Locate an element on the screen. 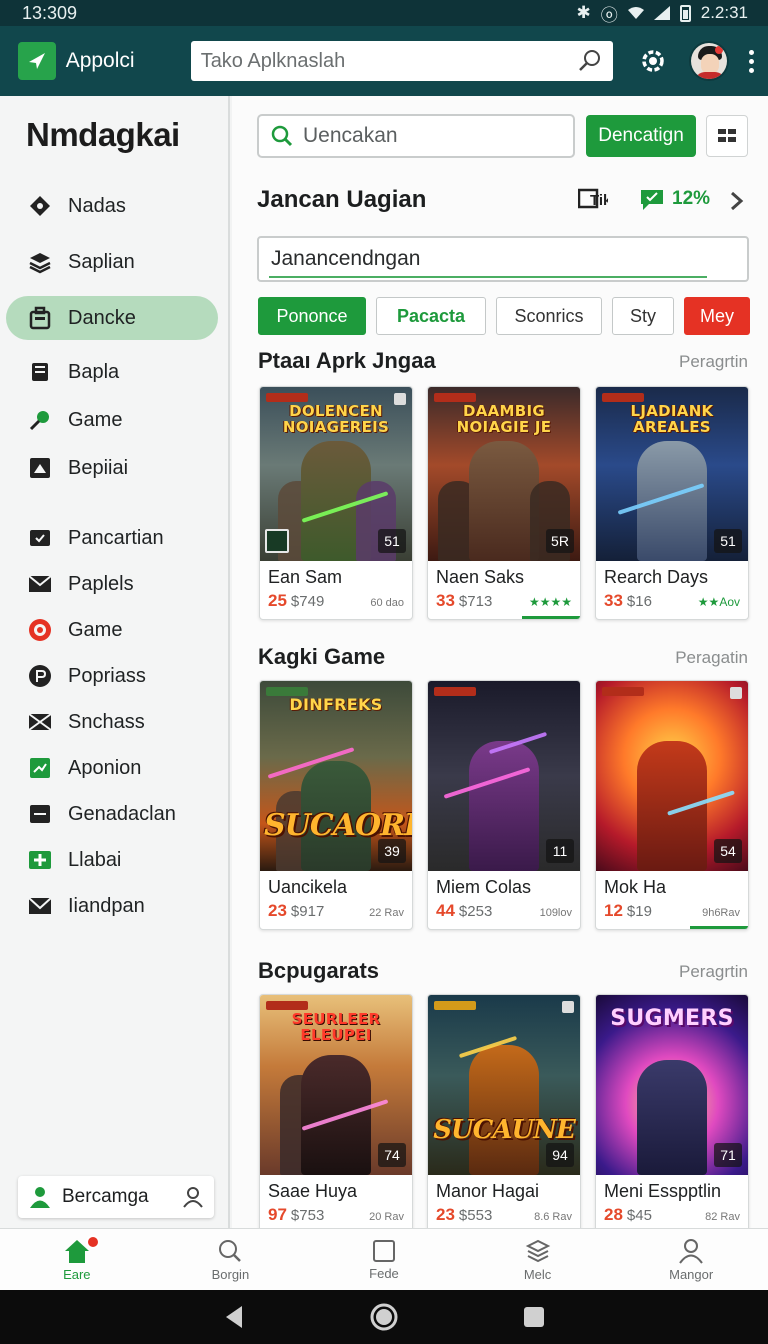  back-icon is located at coordinates (234, 1317).